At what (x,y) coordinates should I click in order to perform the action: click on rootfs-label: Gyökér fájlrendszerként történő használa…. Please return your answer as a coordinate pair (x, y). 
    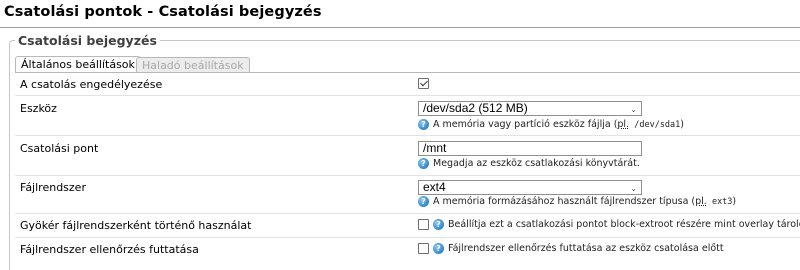
    Looking at the image, I should click on (136, 225).